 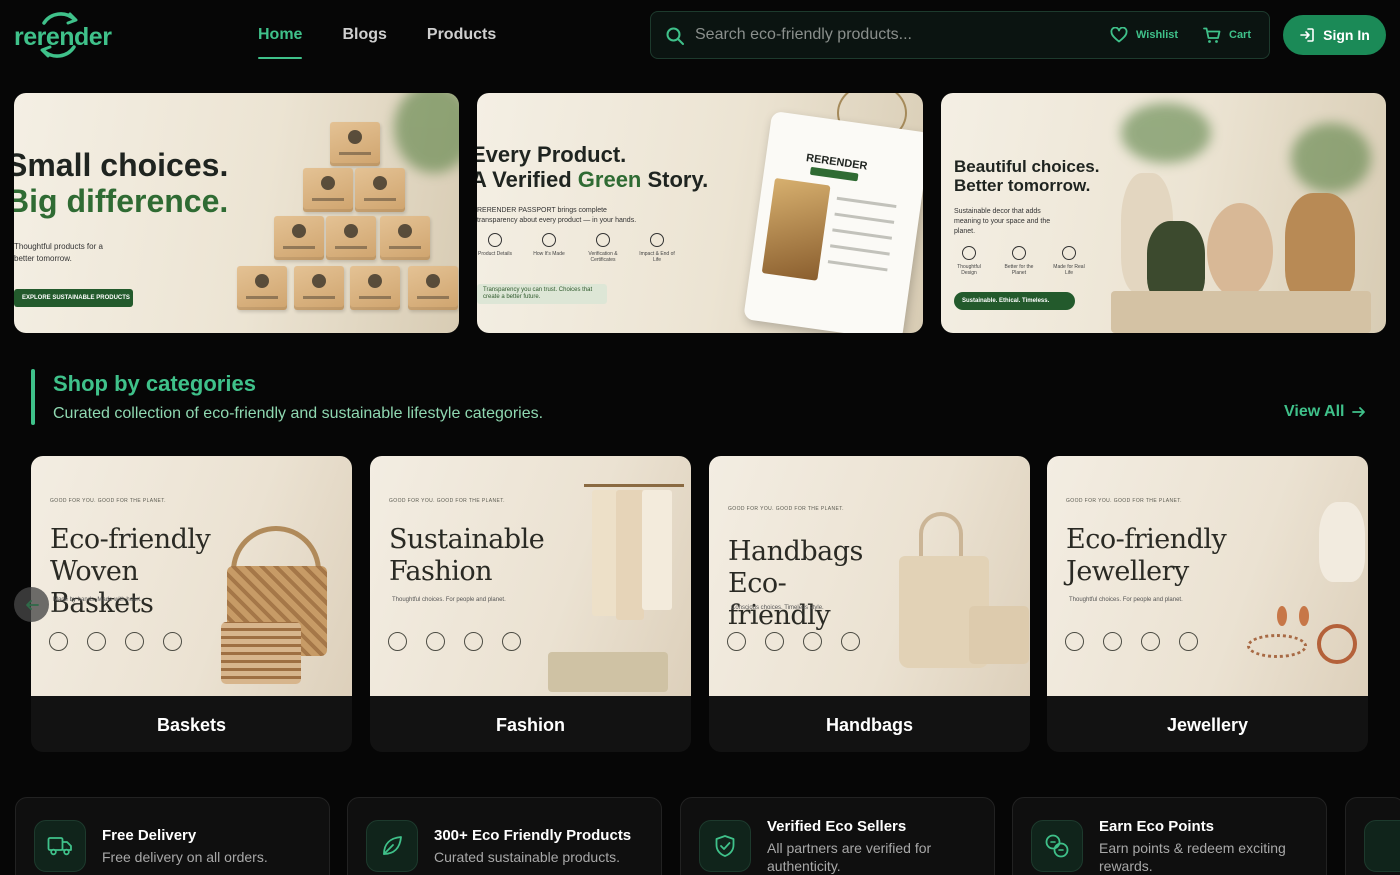 What do you see at coordinates (777, 608) in the screenshot?
I see `category-description: Conscious choices. Timeless style.` at bounding box center [777, 608].